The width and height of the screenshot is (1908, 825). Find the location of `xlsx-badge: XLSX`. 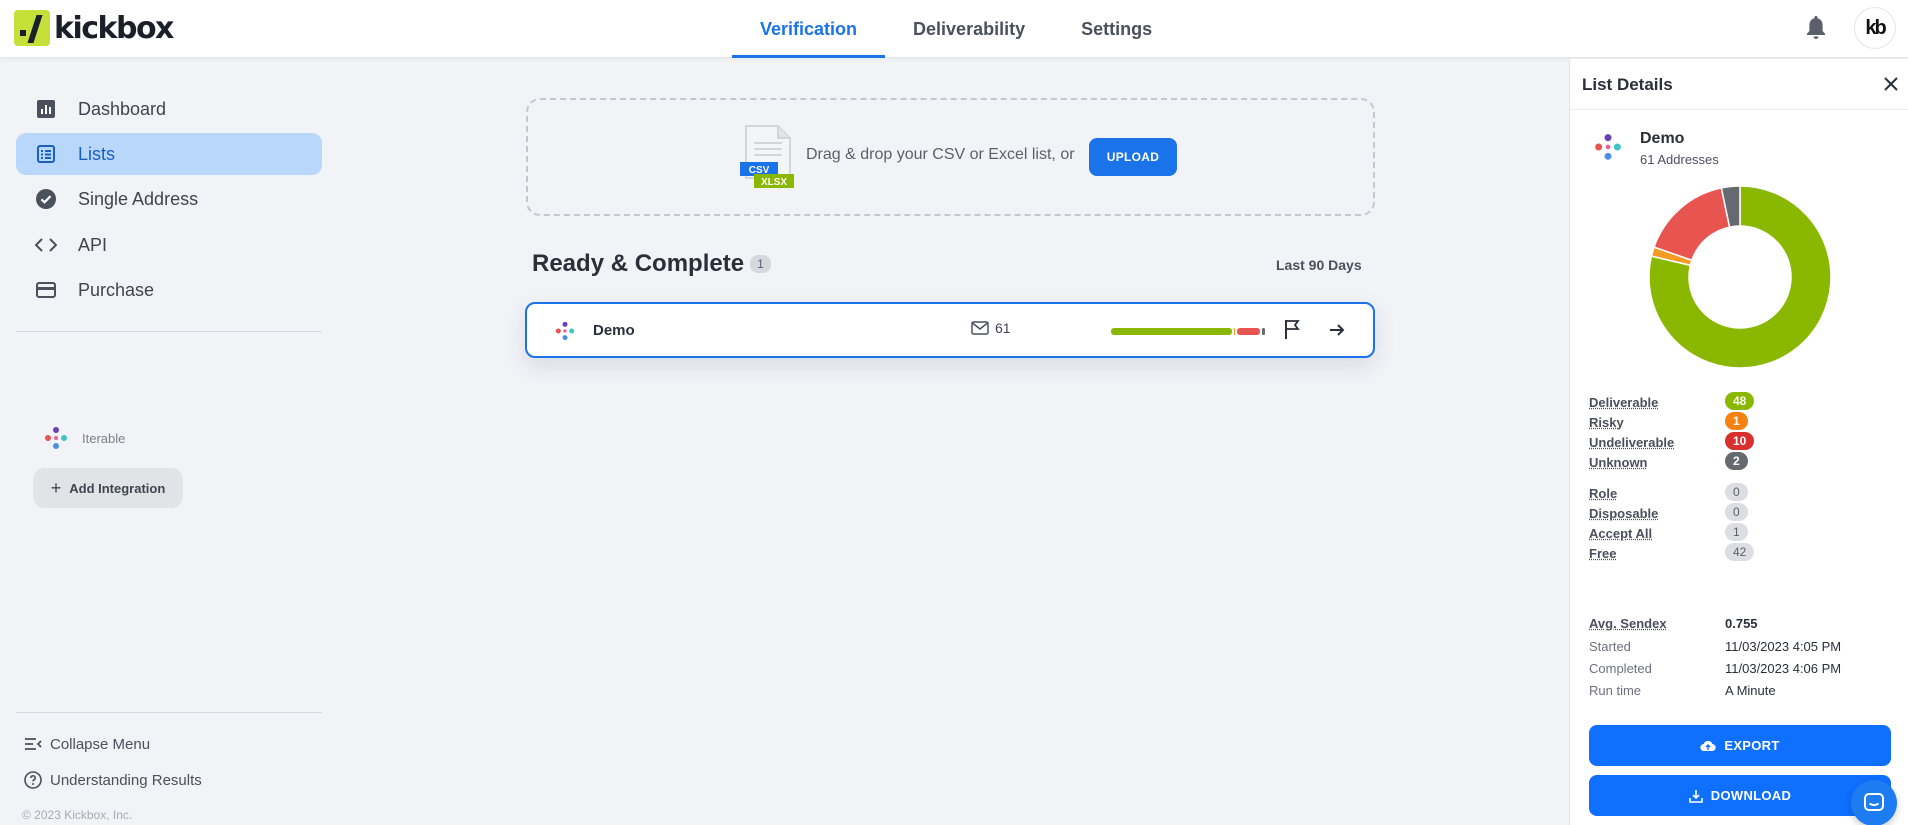

xlsx-badge: XLSX is located at coordinates (774, 182).